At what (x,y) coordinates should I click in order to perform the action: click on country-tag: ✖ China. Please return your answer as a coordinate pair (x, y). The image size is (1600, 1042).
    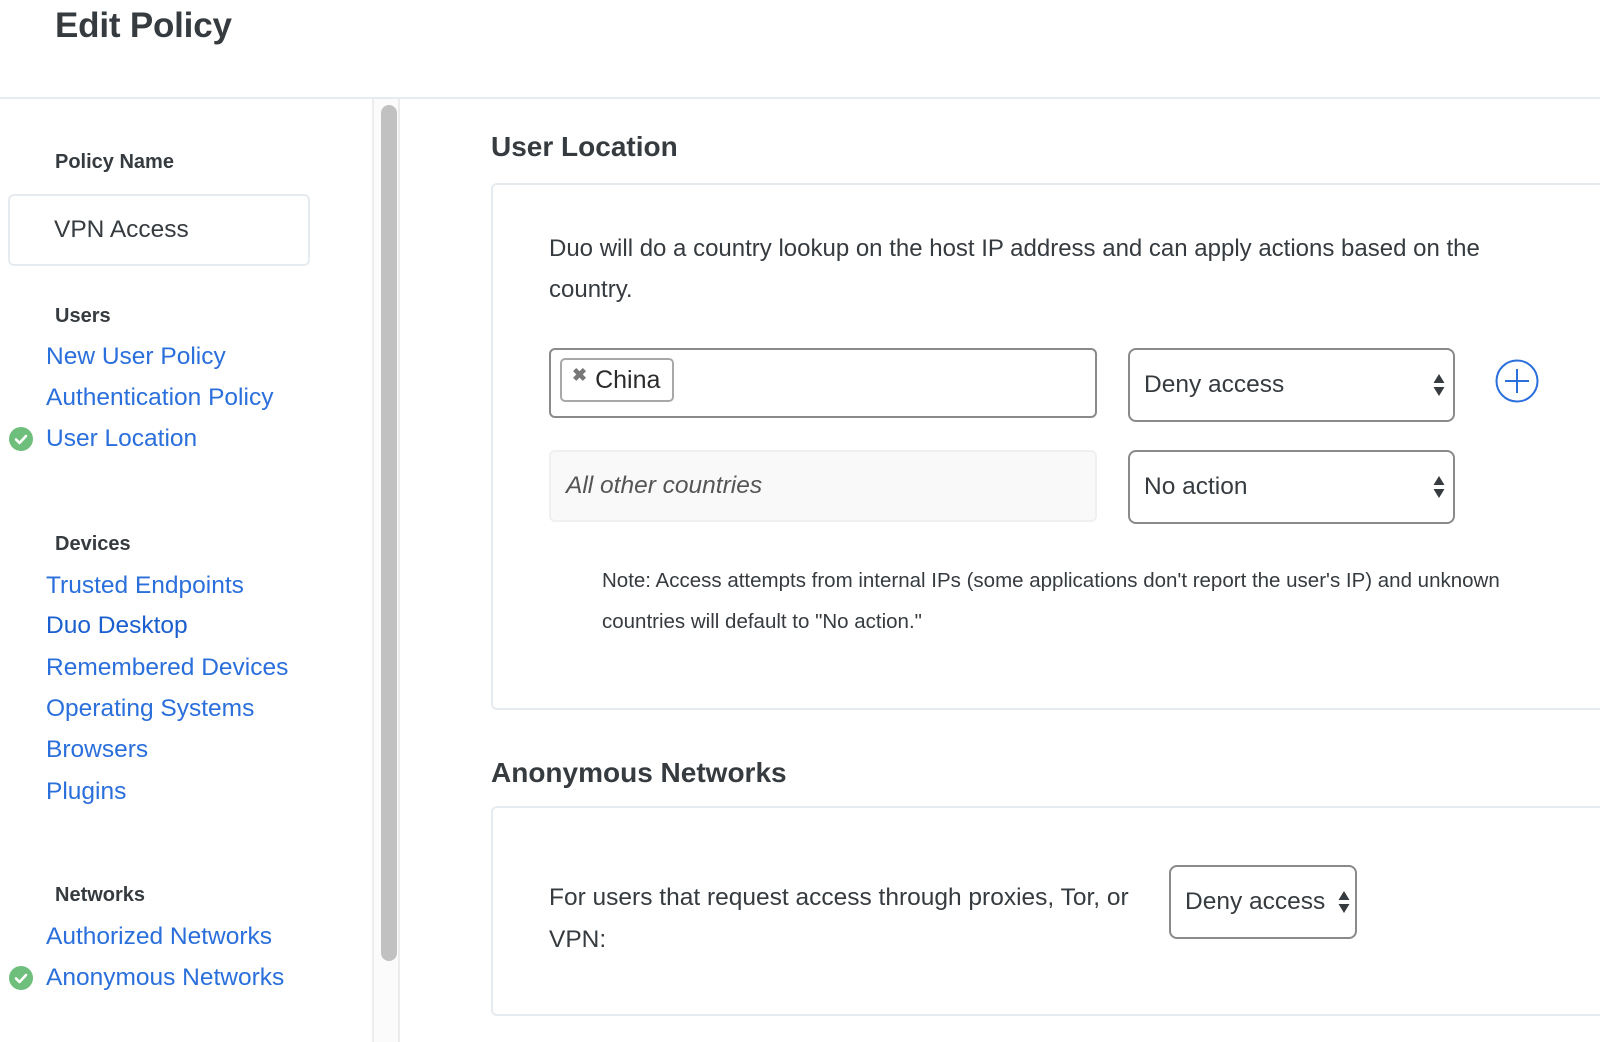
    Looking at the image, I should click on (617, 380).